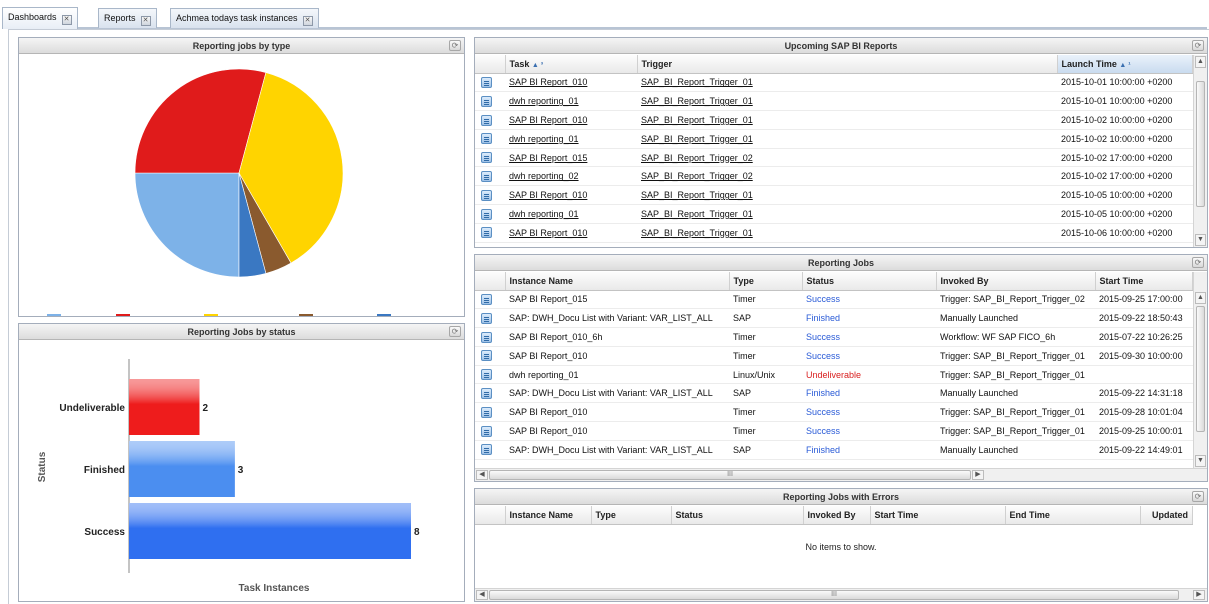 This screenshot has height=604, width=1209. I want to click on column-header-trigger: Trigger, so click(847, 64).